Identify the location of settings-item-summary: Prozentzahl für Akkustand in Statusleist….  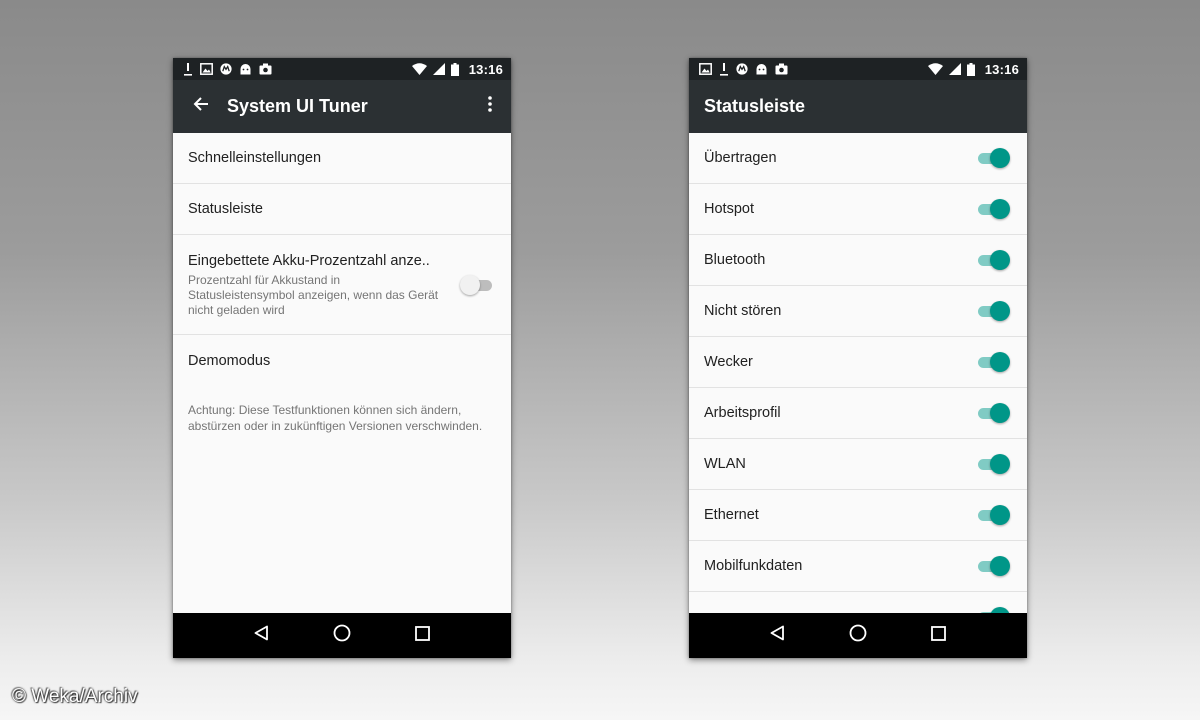
(313, 295).